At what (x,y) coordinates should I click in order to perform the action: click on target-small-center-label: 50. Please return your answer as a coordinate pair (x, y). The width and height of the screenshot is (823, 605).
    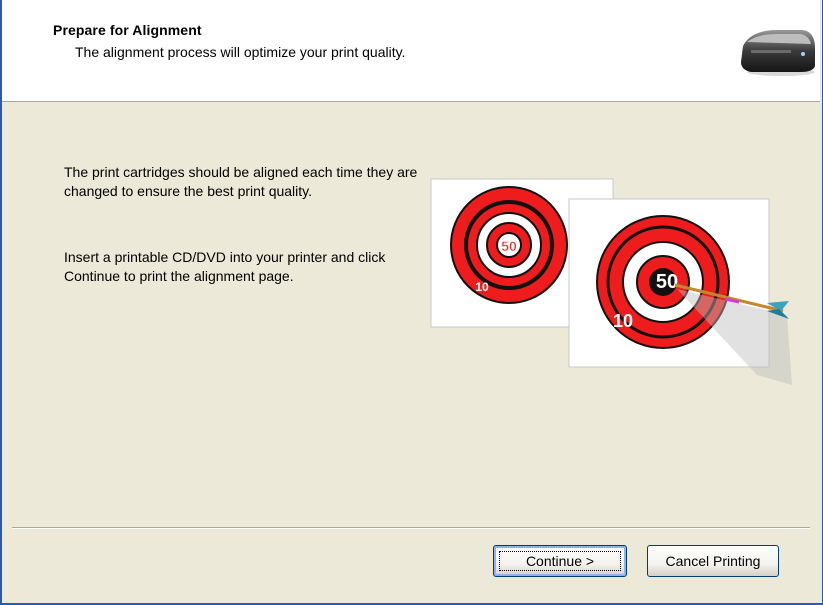
    Looking at the image, I should click on (509, 246).